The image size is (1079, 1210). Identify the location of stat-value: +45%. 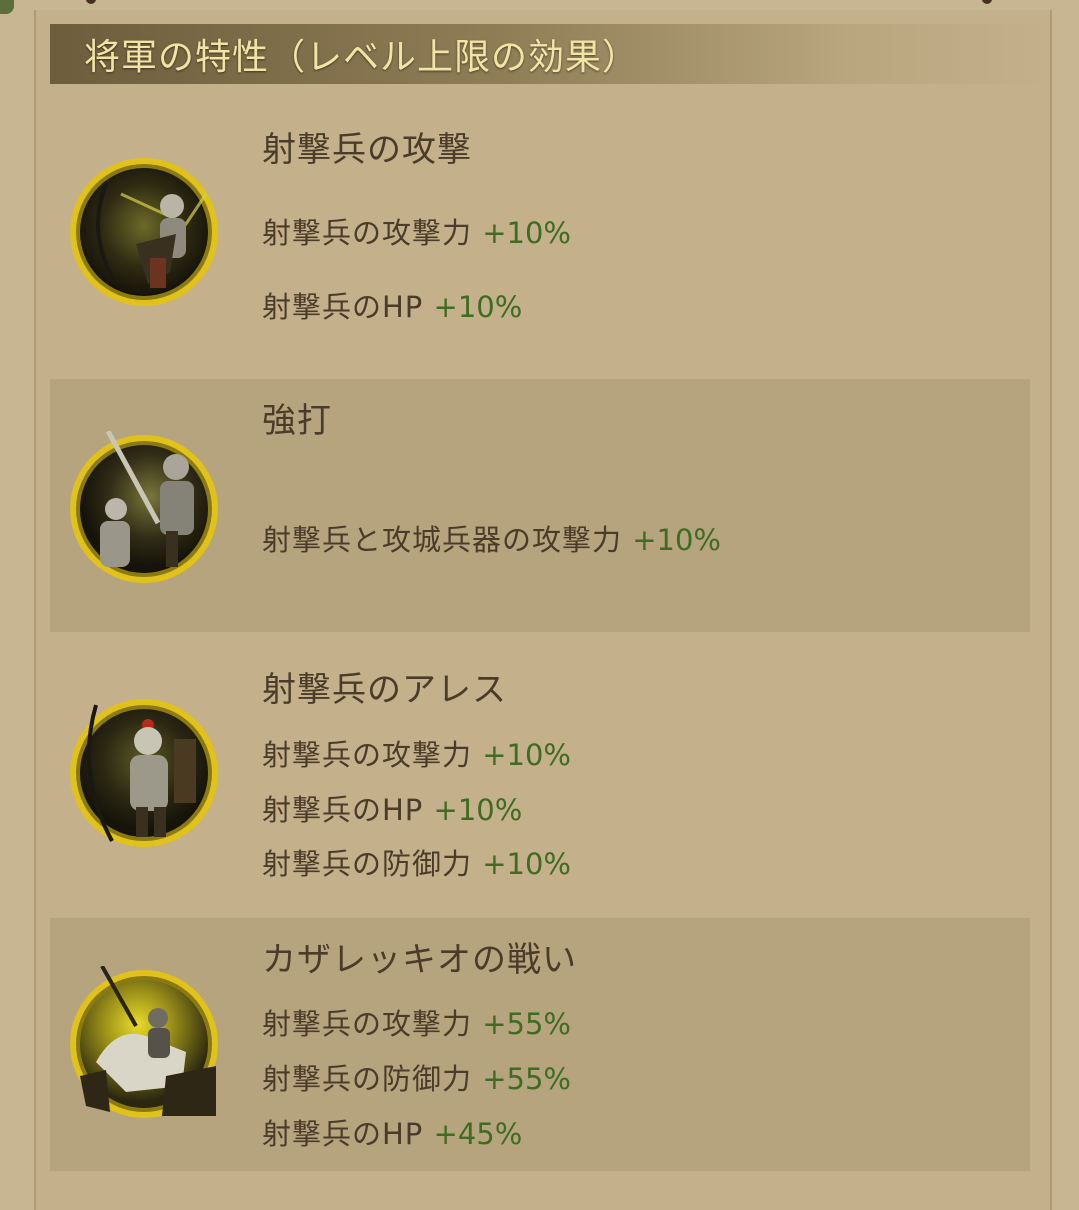
(478, 1134).